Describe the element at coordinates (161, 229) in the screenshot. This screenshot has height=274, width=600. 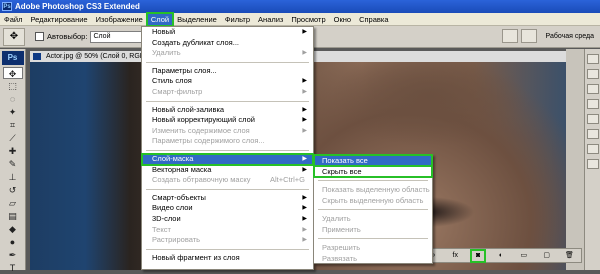
I see `layer-menu-item-label: Текст` at that location.